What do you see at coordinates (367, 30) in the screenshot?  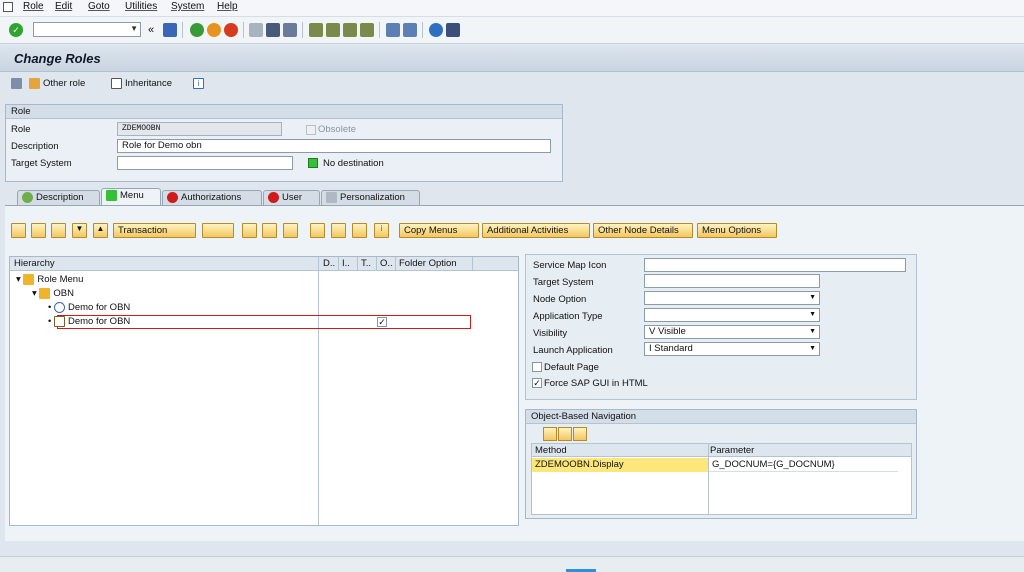 I see `last-page-icon` at bounding box center [367, 30].